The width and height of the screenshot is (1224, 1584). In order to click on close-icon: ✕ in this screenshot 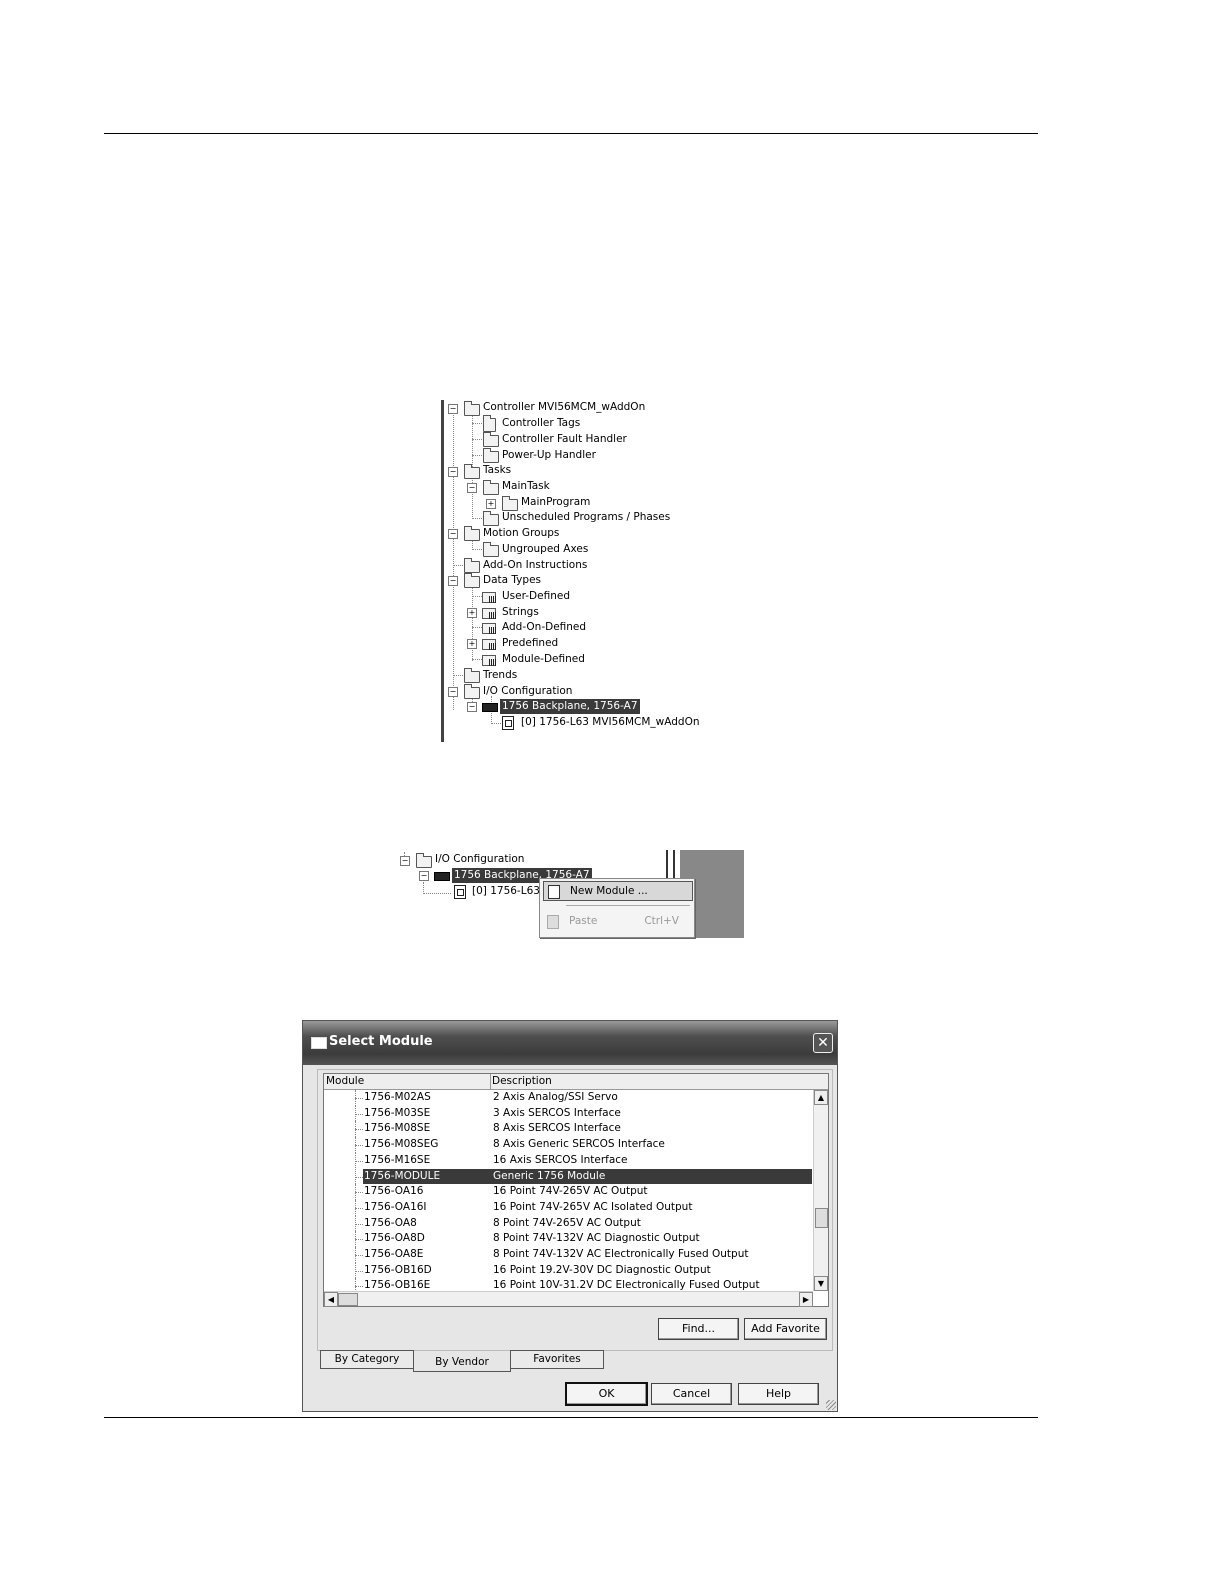, I will do `click(823, 1043)`.